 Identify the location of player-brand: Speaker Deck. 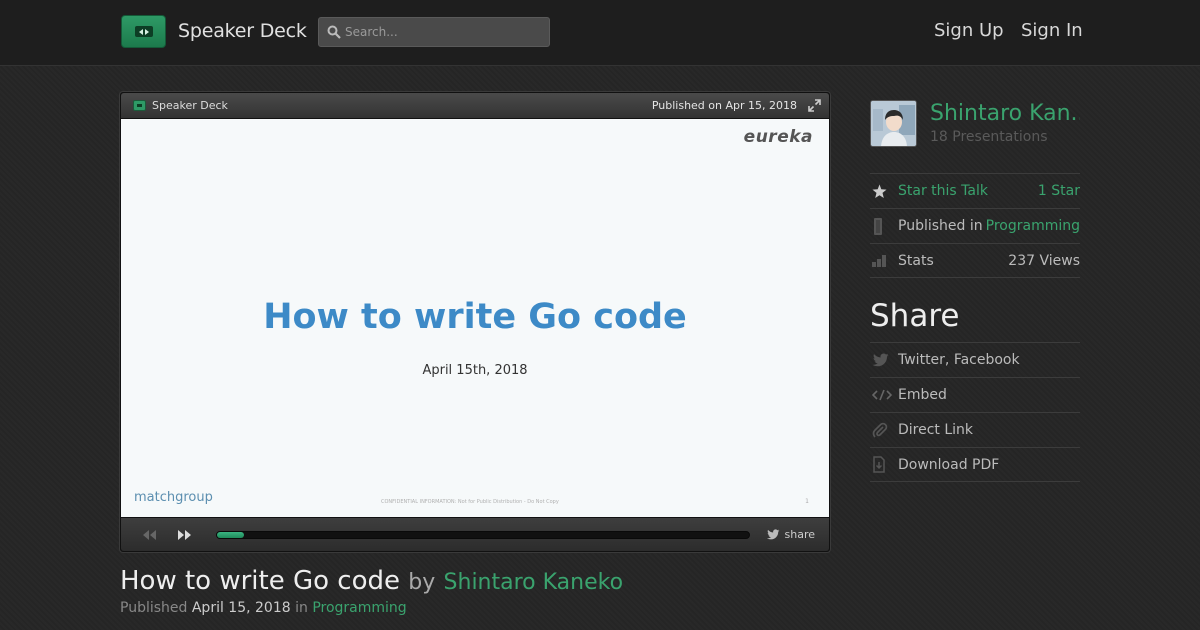
(190, 105).